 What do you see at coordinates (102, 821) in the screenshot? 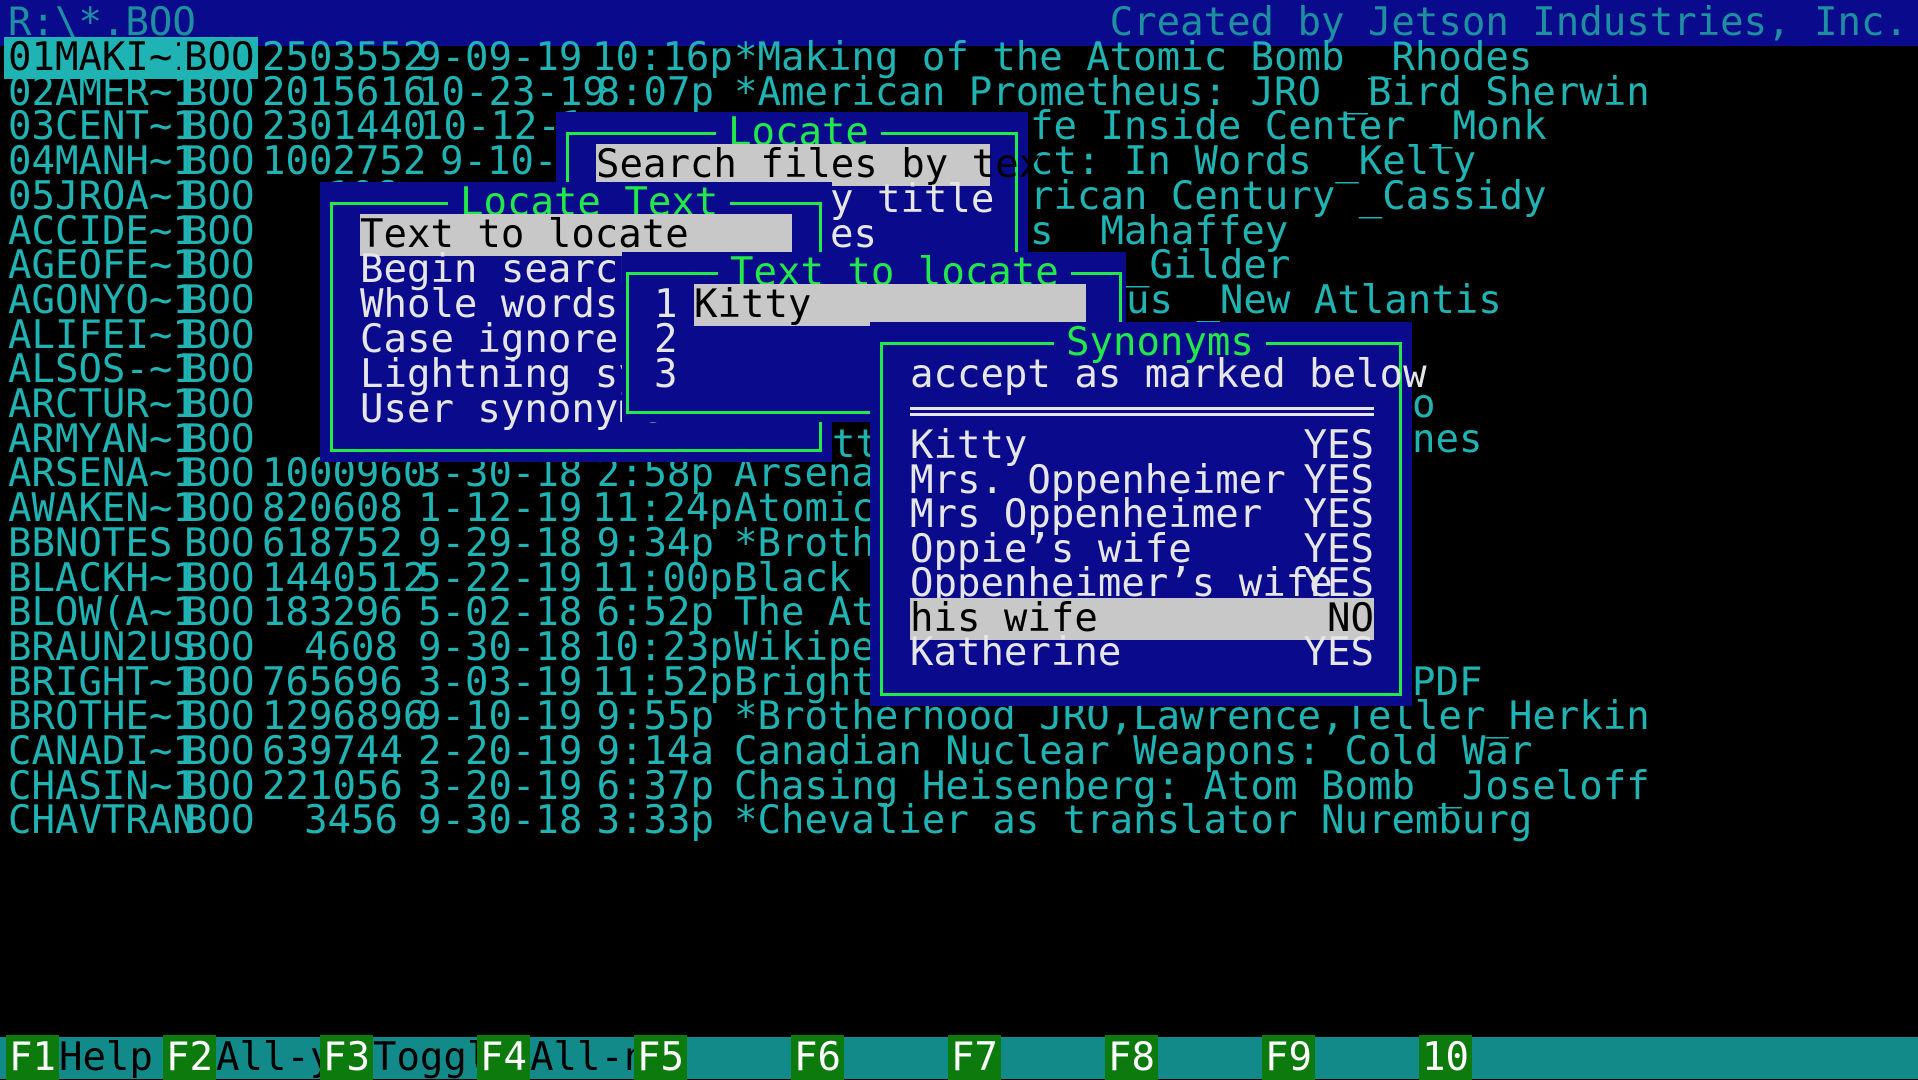
I see `file-name: CHAVTRAN` at bounding box center [102, 821].